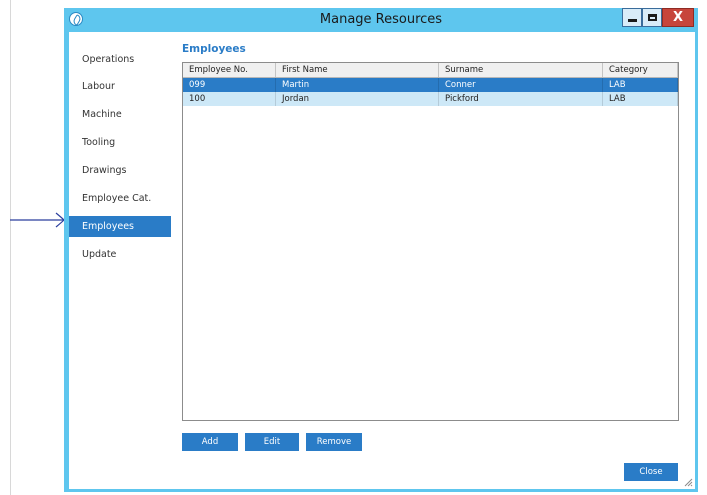 The height and width of the screenshot is (495, 707). Describe the element at coordinates (640, 70) in the screenshot. I see `column-header-category: Category` at that location.